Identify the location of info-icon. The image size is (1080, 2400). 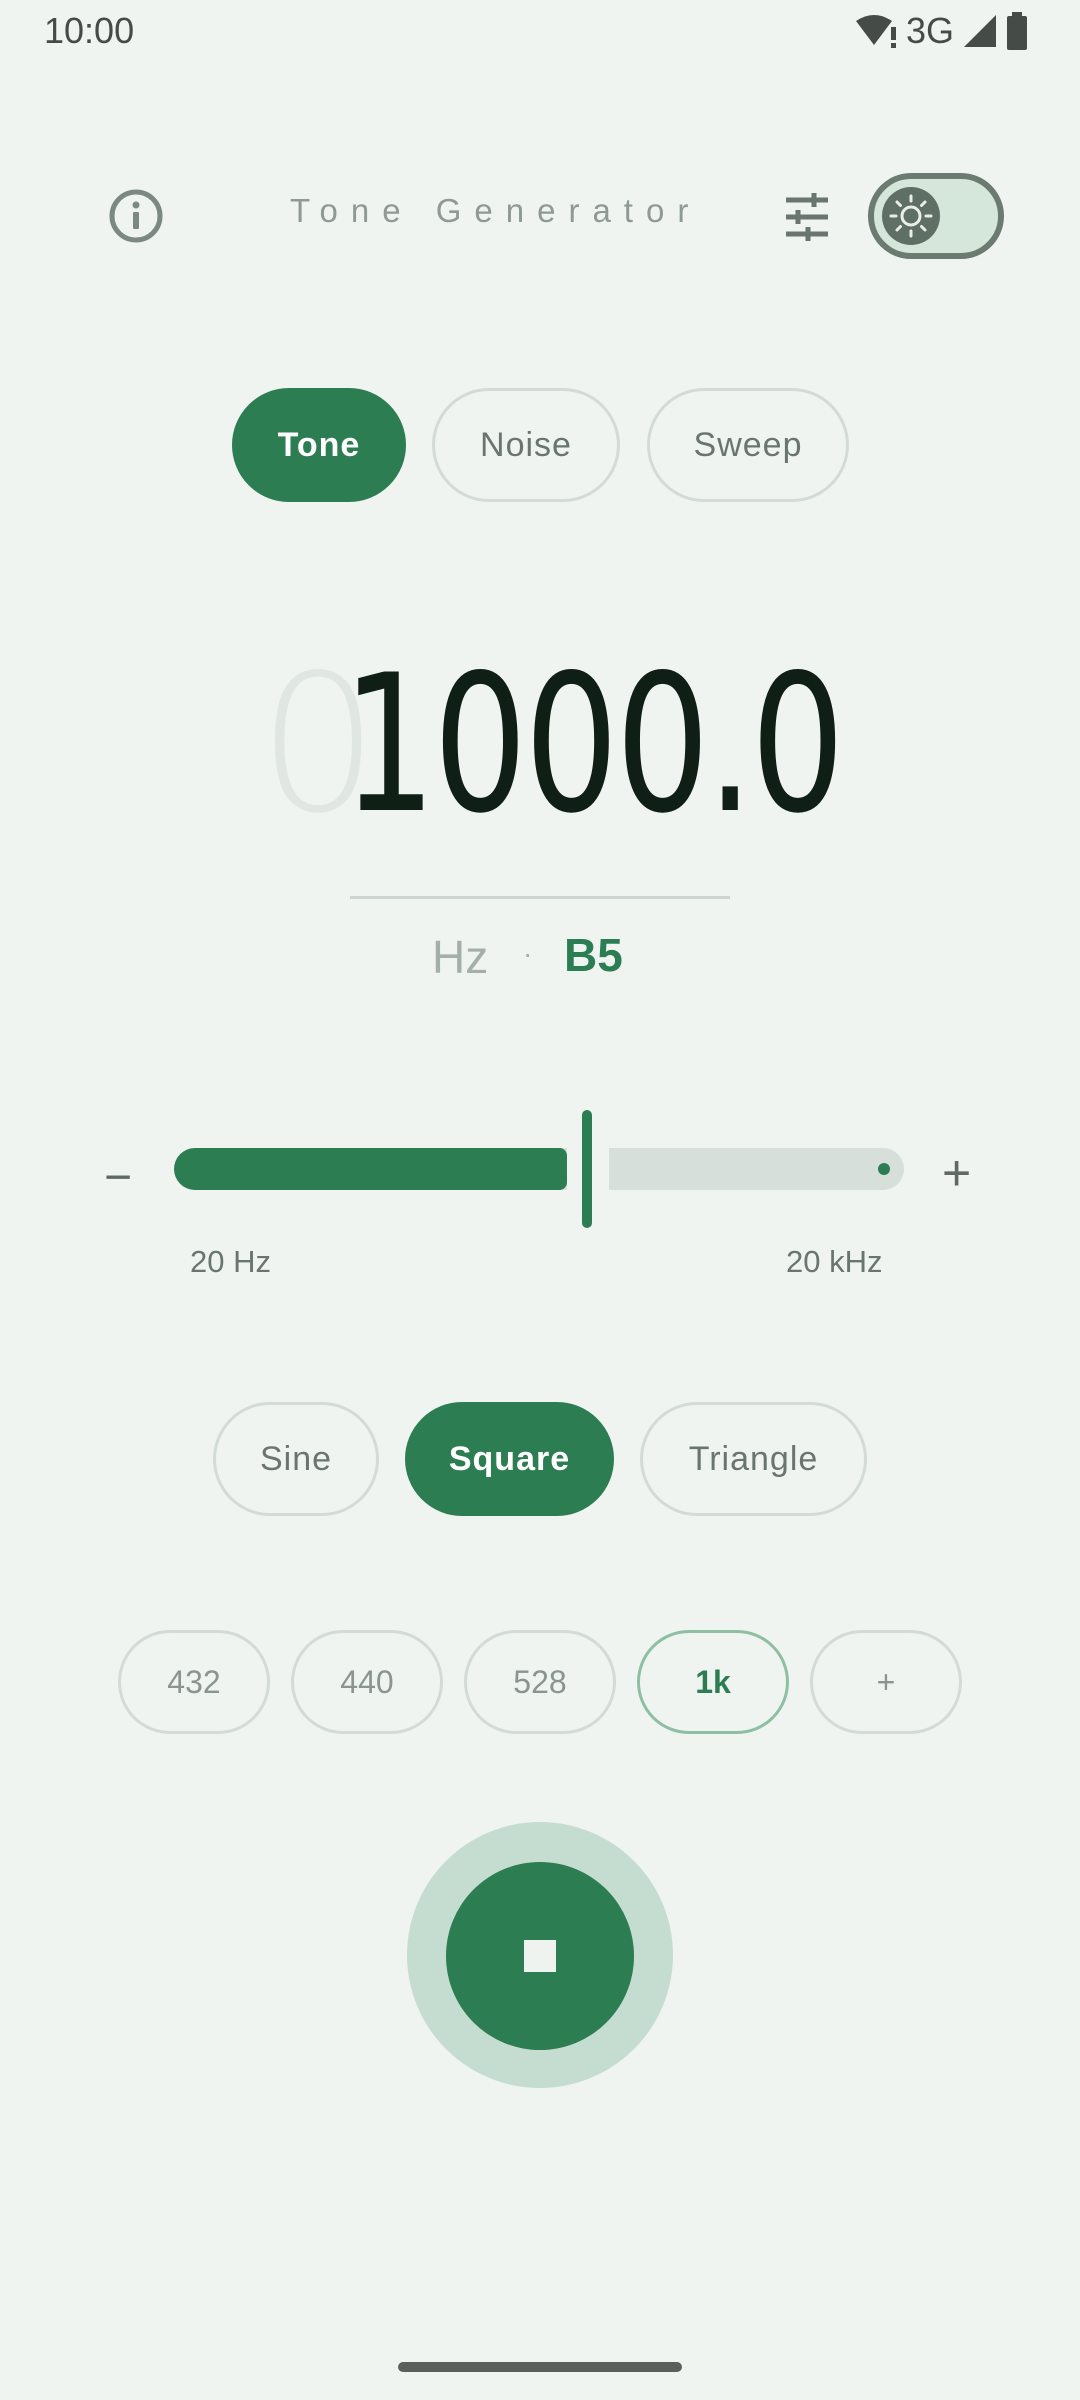
(136, 216).